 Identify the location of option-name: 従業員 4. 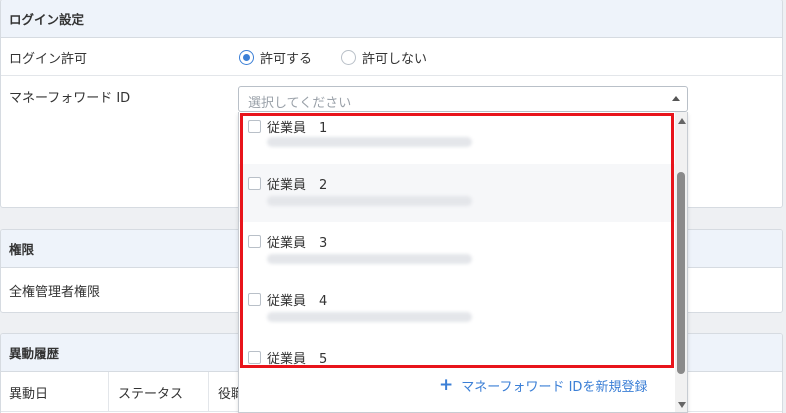
(297, 301).